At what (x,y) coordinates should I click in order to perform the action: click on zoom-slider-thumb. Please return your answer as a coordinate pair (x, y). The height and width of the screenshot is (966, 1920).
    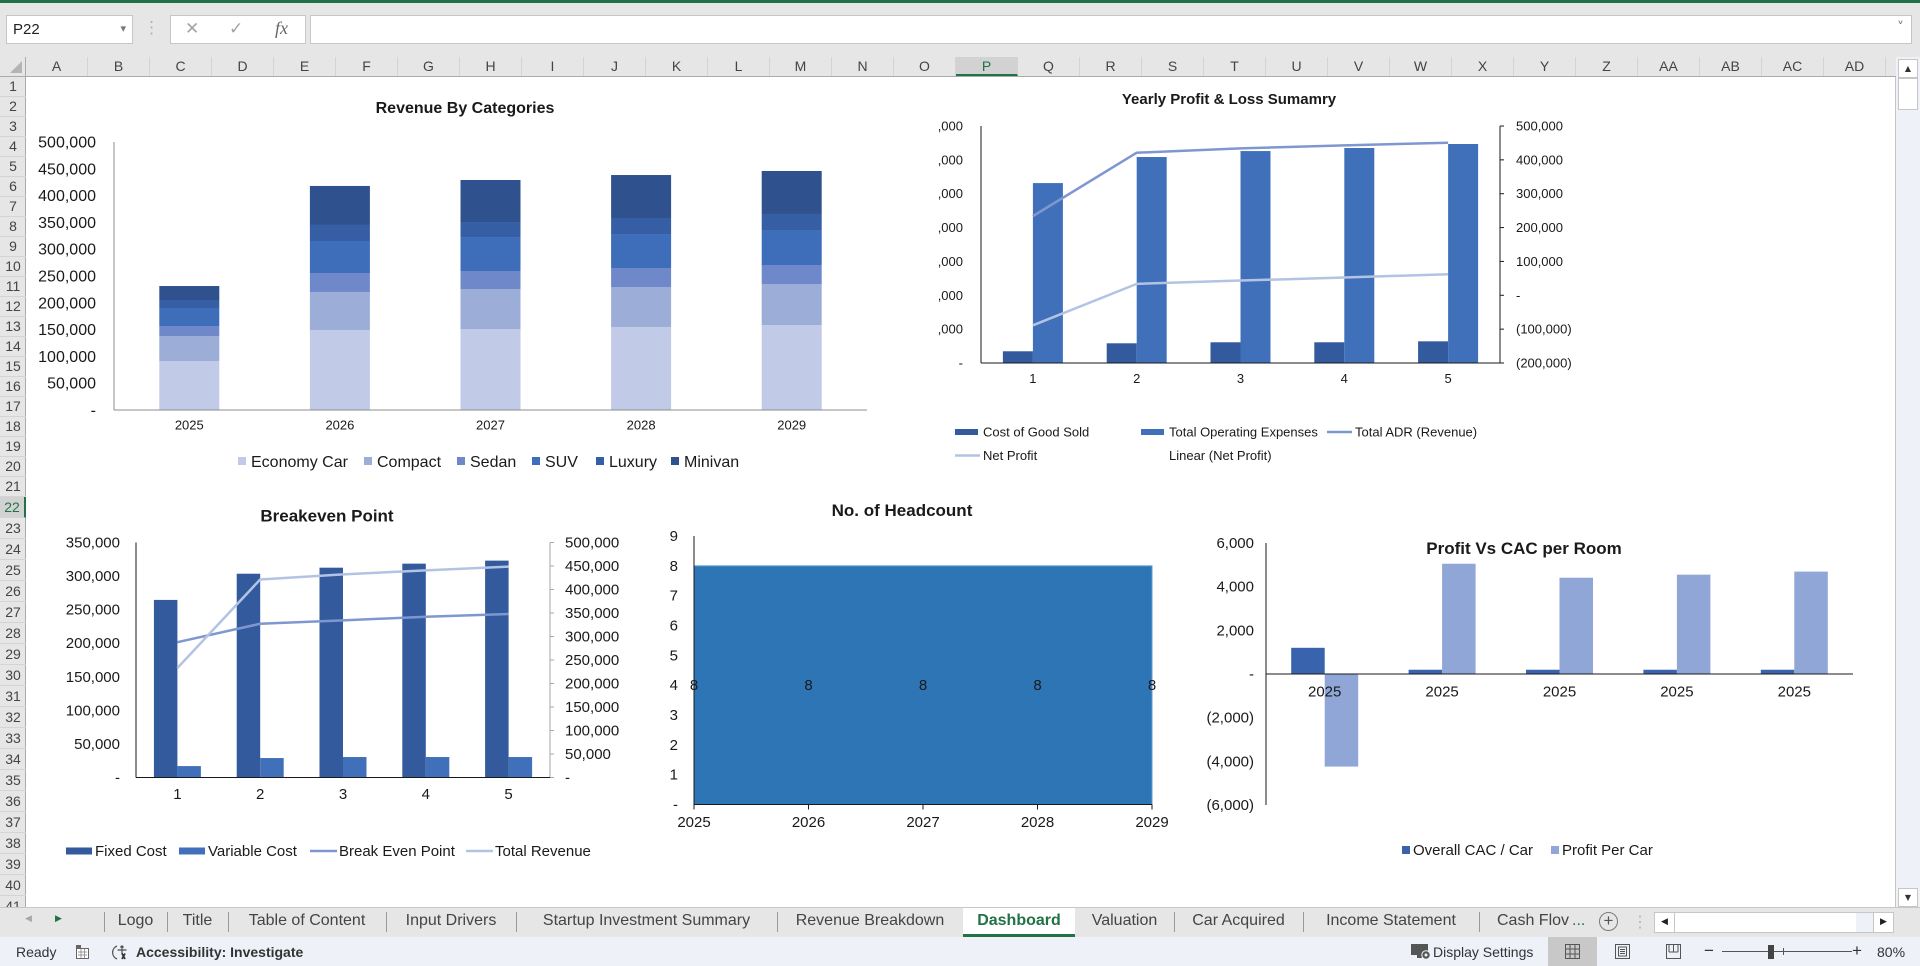
    Looking at the image, I should click on (1771, 952).